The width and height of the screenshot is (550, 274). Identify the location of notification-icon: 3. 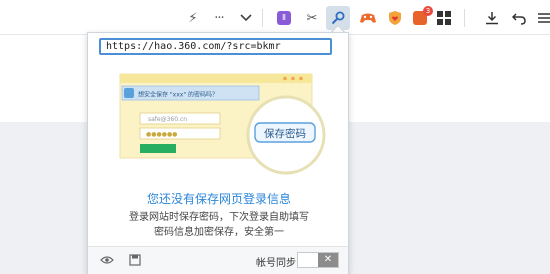
(421, 17).